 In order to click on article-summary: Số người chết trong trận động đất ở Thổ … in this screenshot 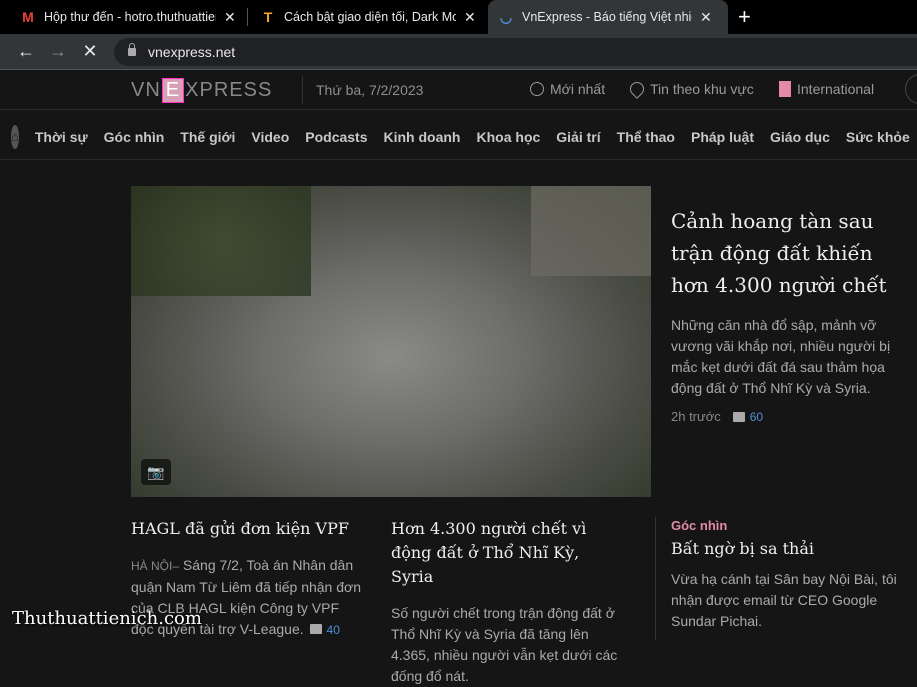, I will do `click(504, 644)`.